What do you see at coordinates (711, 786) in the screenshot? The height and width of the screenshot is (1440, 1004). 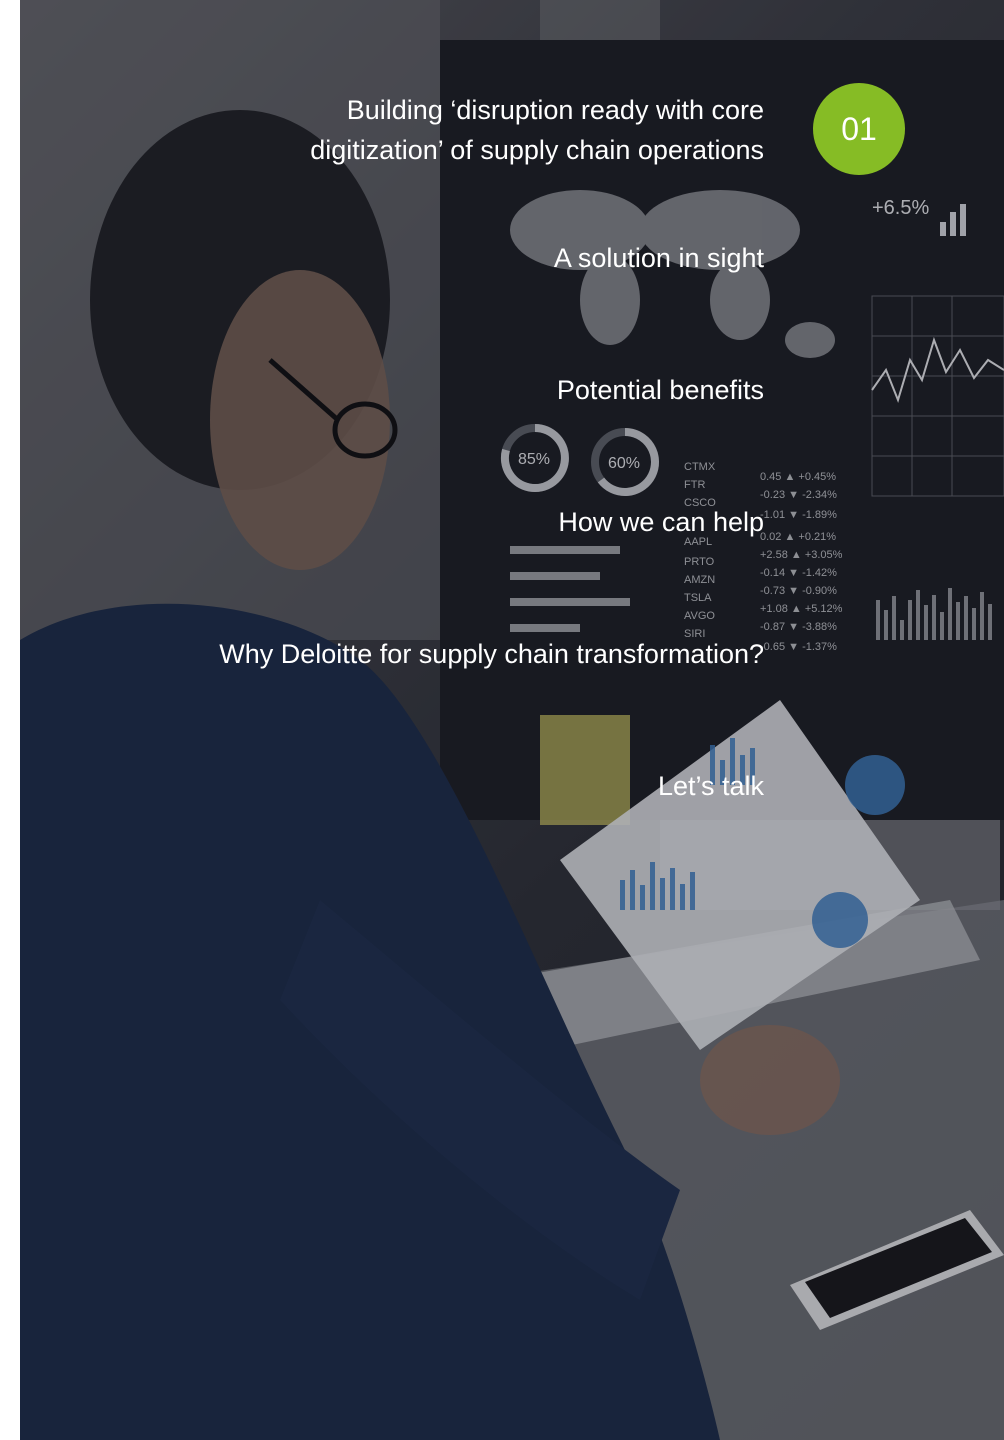 I see `toc-item-lets-talk: Let’s talk` at bounding box center [711, 786].